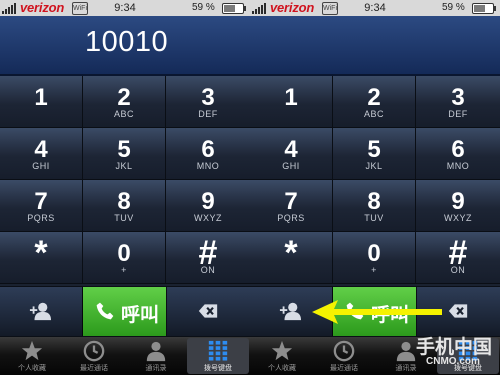 Image resolution: width=500 pixels, height=375 pixels. What do you see at coordinates (453, 361) in the screenshot?
I see `watermark-domain: CNMO.com` at bounding box center [453, 361].